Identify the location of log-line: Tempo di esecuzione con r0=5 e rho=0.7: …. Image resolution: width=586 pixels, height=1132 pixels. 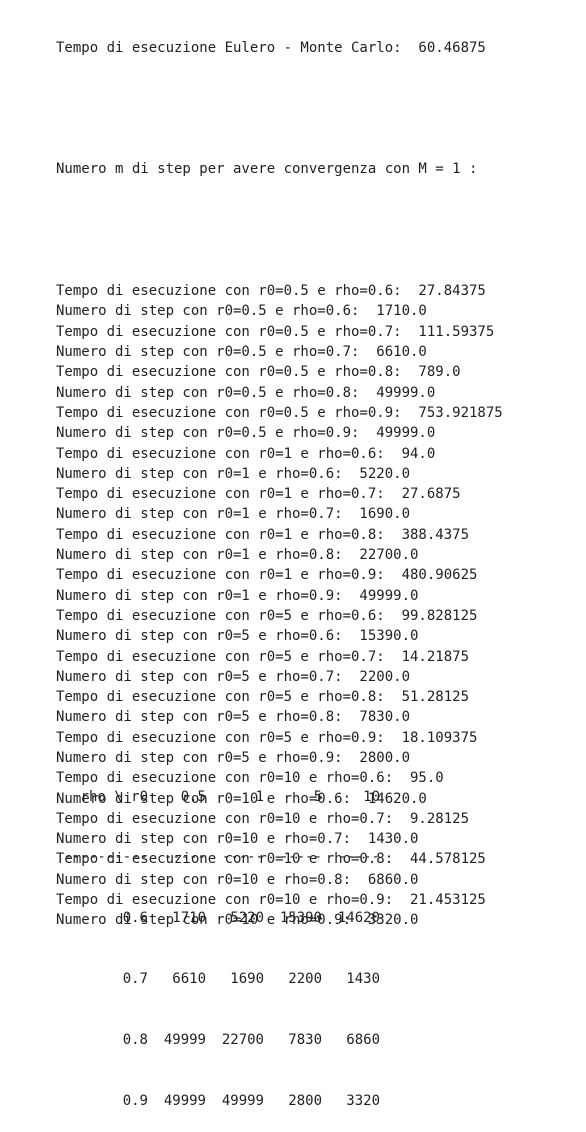
(263, 656).